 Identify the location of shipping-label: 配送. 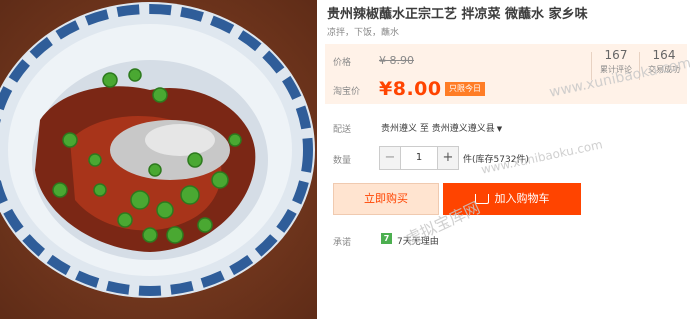
(342, 130).